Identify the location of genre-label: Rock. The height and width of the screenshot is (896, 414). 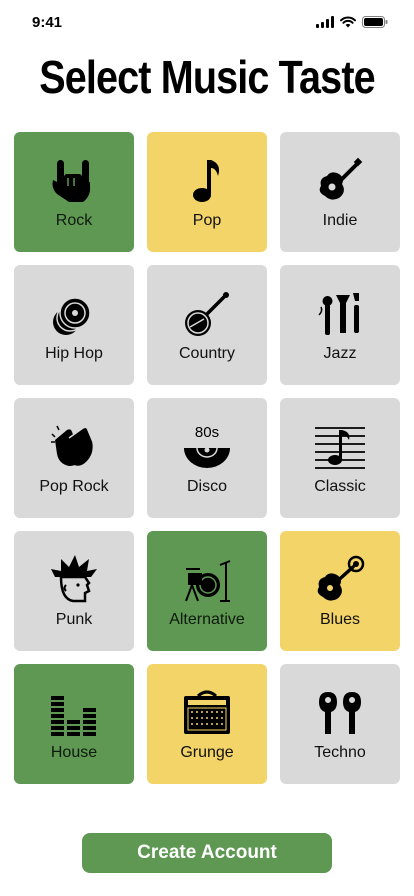
(74, 220).